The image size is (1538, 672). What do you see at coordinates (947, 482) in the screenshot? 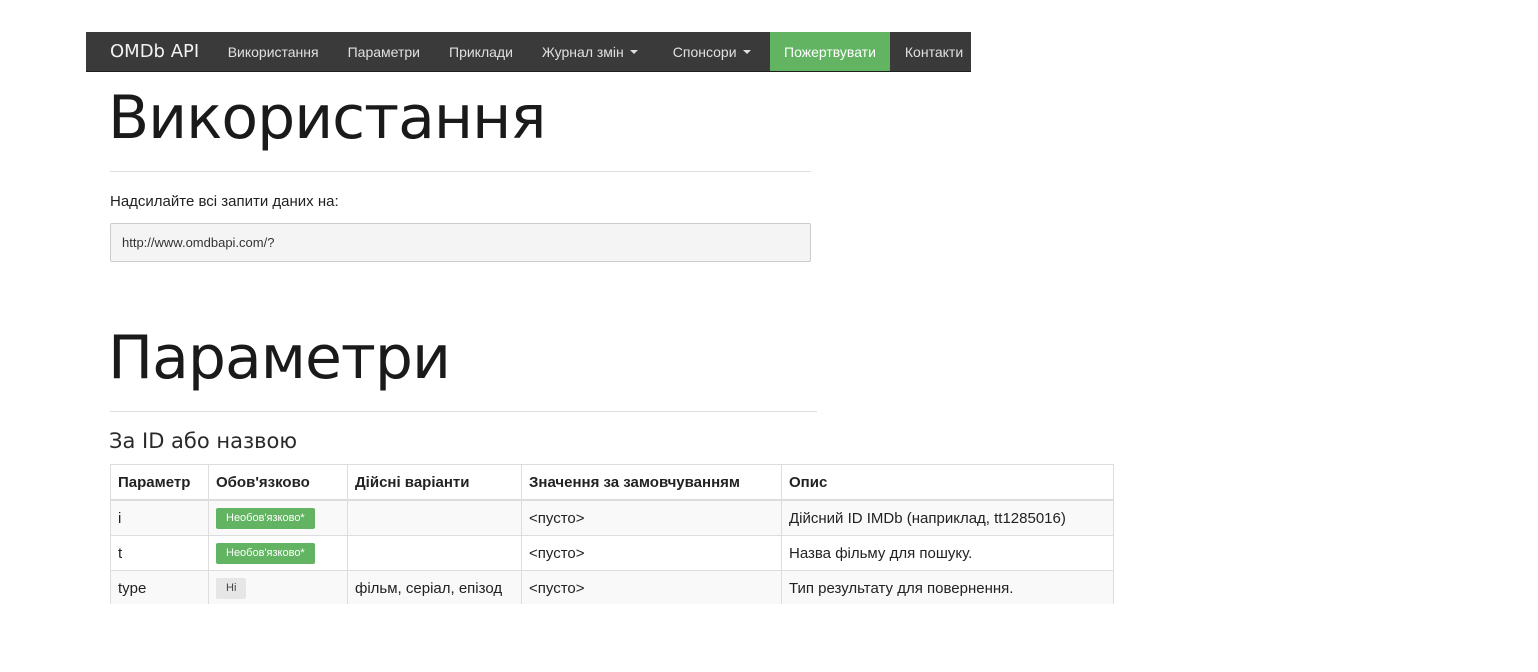
I see `column-header-description: Опис` at bounding box center [947, 482].